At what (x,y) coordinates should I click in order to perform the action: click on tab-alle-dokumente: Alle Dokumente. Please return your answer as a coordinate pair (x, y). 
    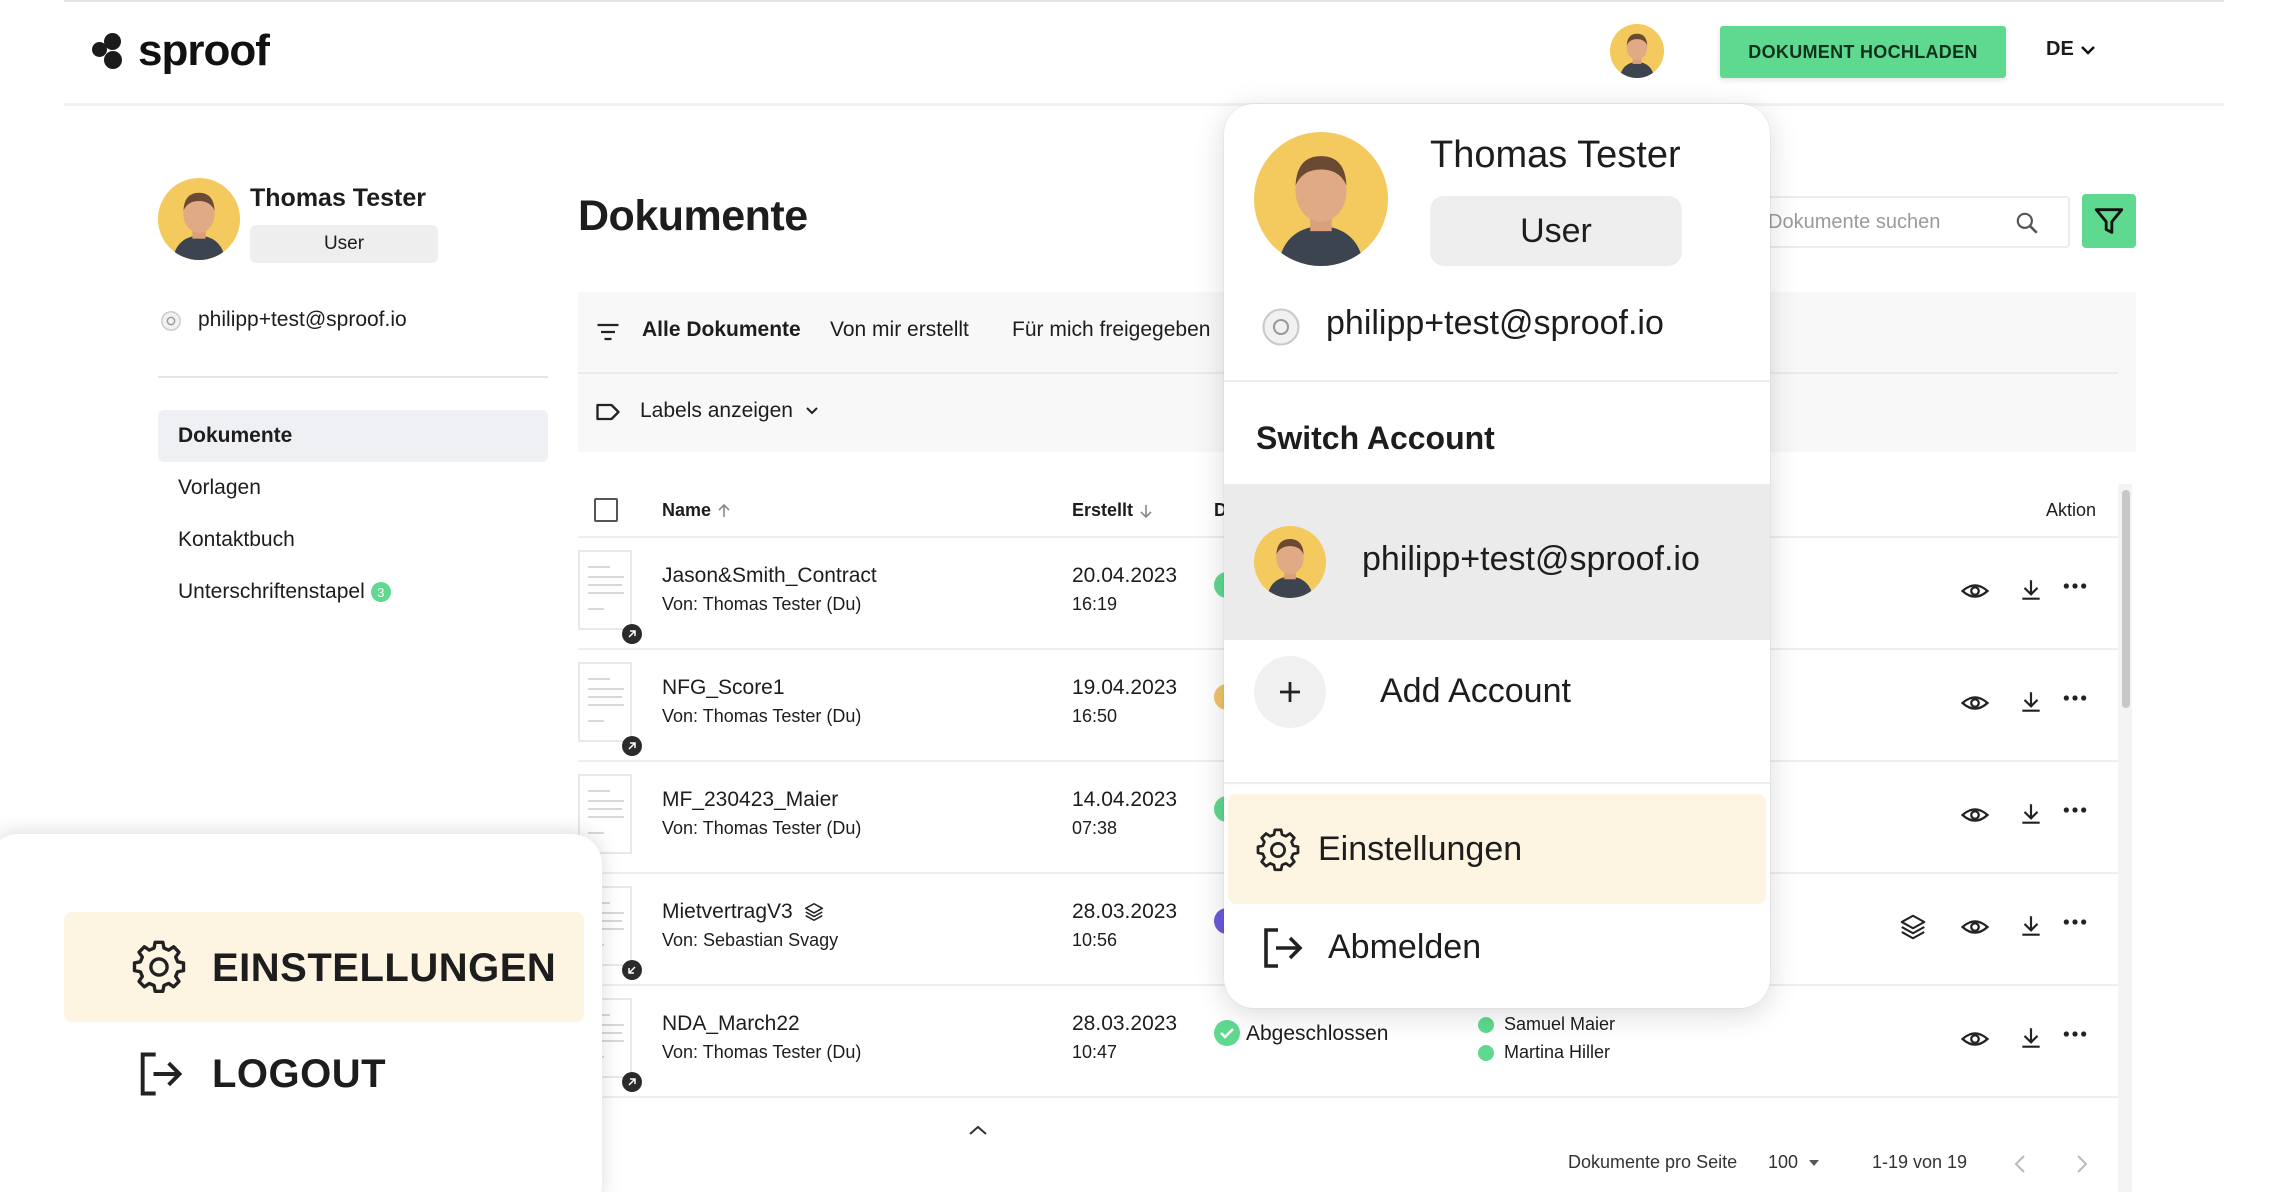
    Looking at the image, I should click on (721, 330).